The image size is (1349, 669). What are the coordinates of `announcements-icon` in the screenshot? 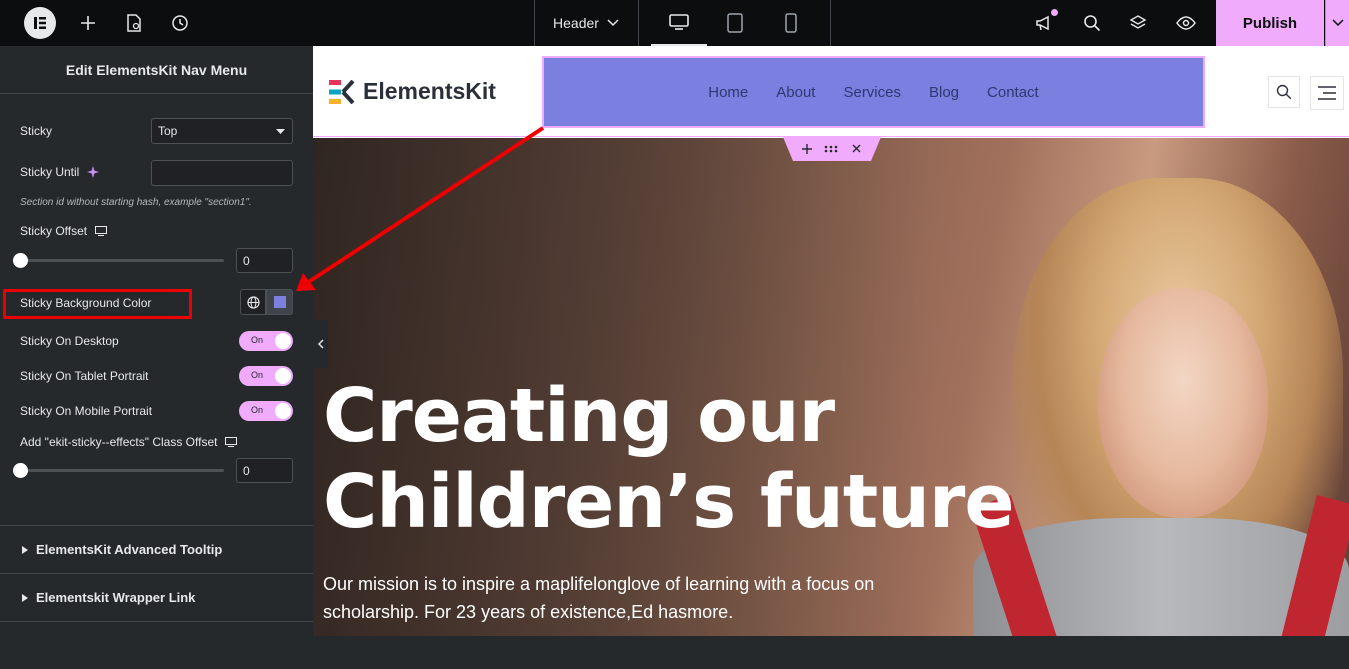 It's located at (1044, 23).